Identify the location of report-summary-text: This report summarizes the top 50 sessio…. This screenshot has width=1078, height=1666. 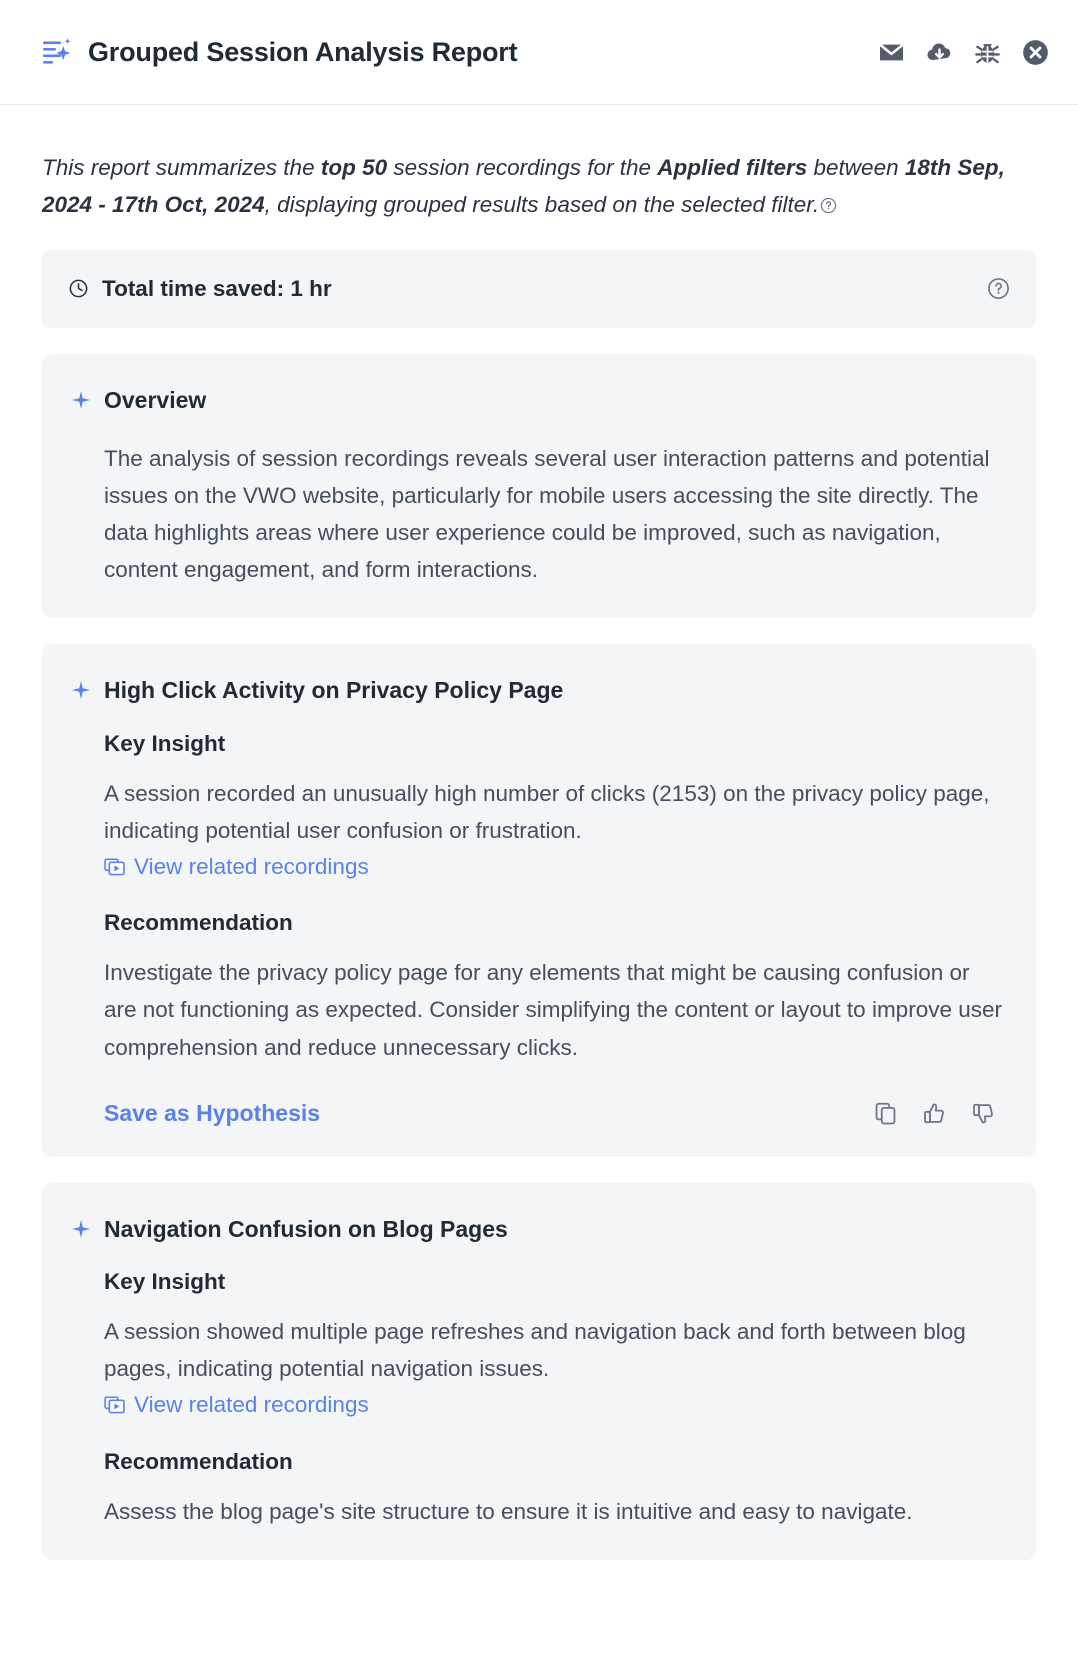
(539, 186).